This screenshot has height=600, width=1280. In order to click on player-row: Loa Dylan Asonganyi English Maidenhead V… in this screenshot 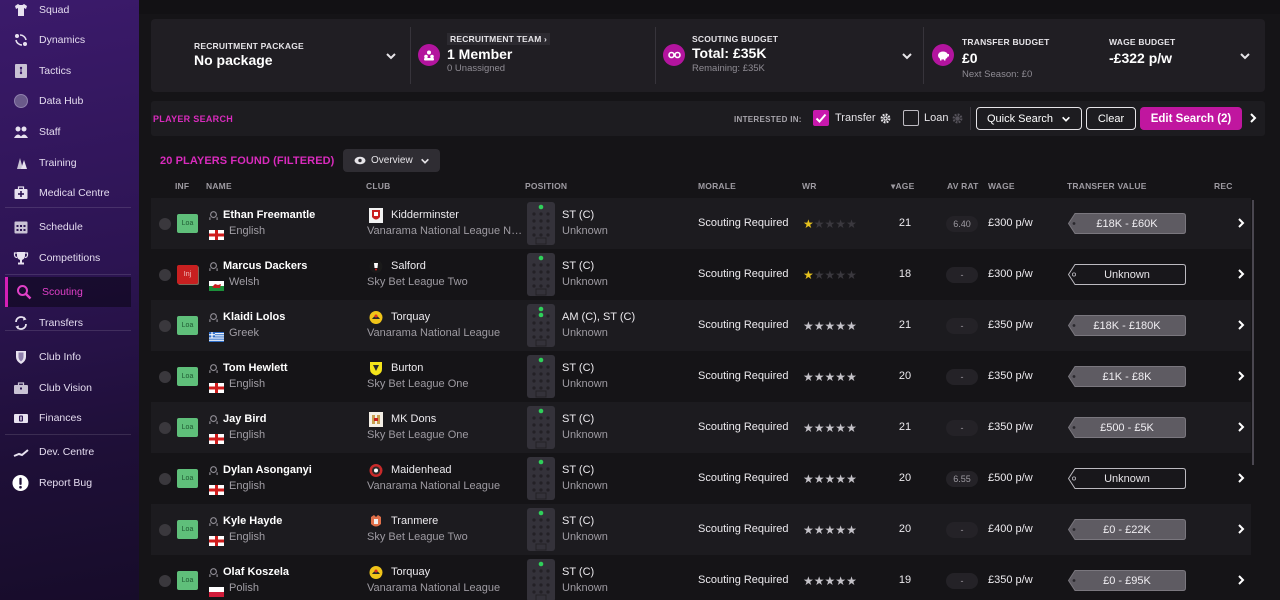, I will do `click(701, 478)`.